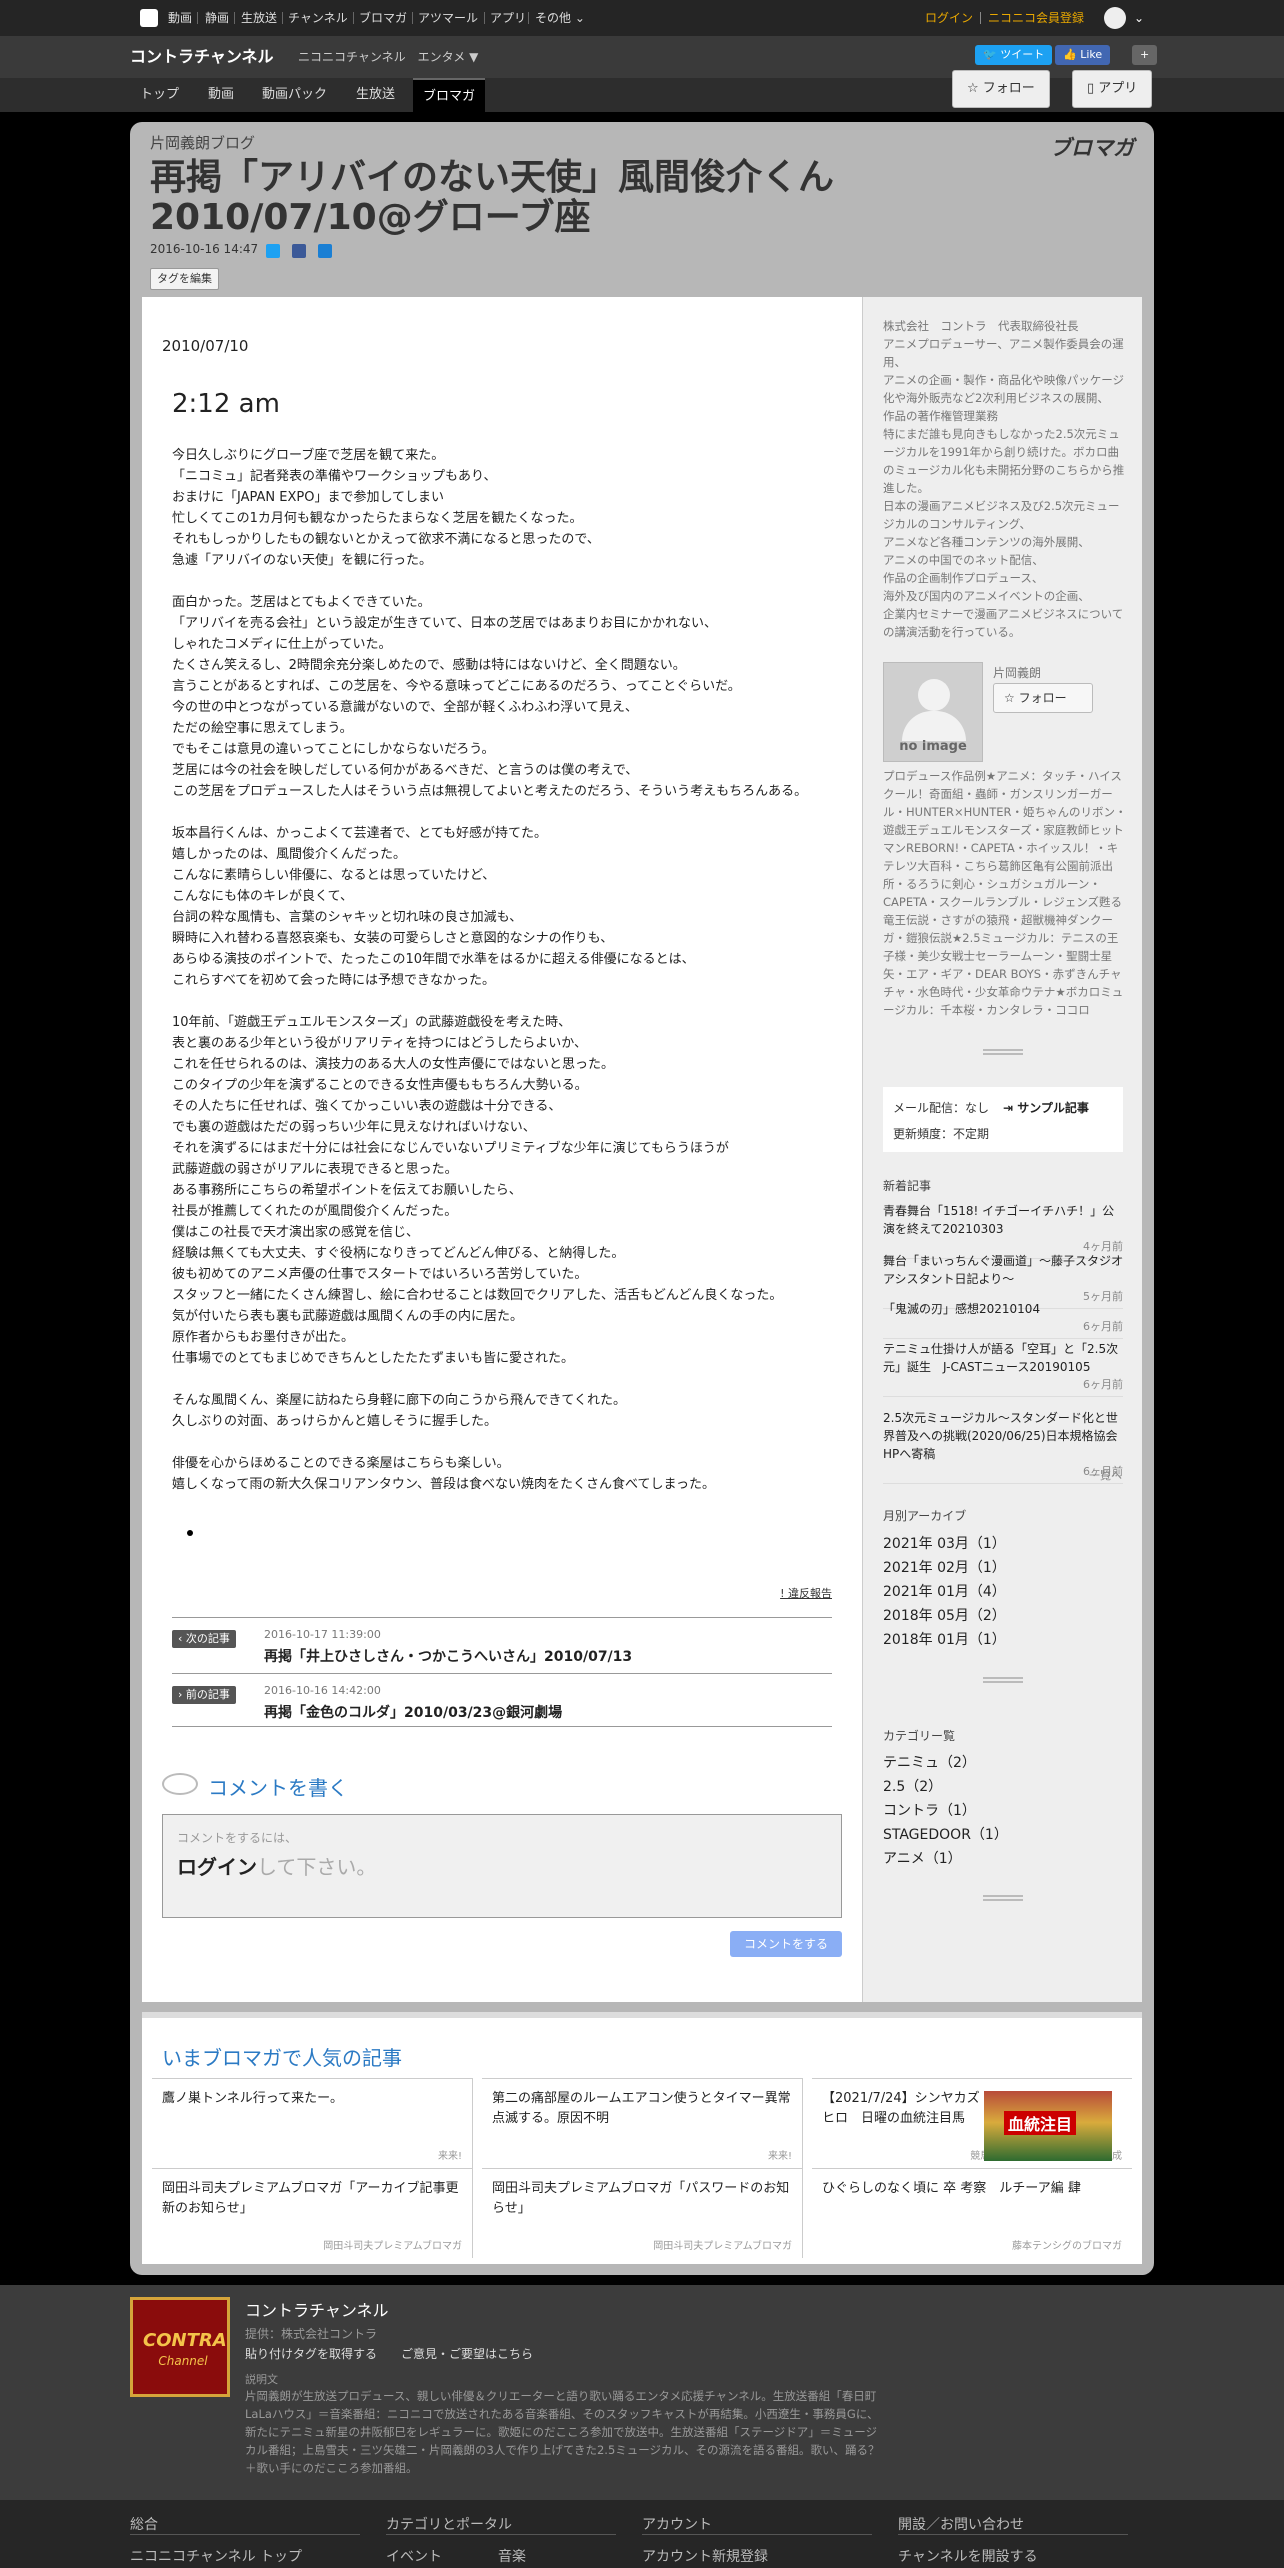  I want to click on chevron-down-icon: ⌄, so click(1139, 18).